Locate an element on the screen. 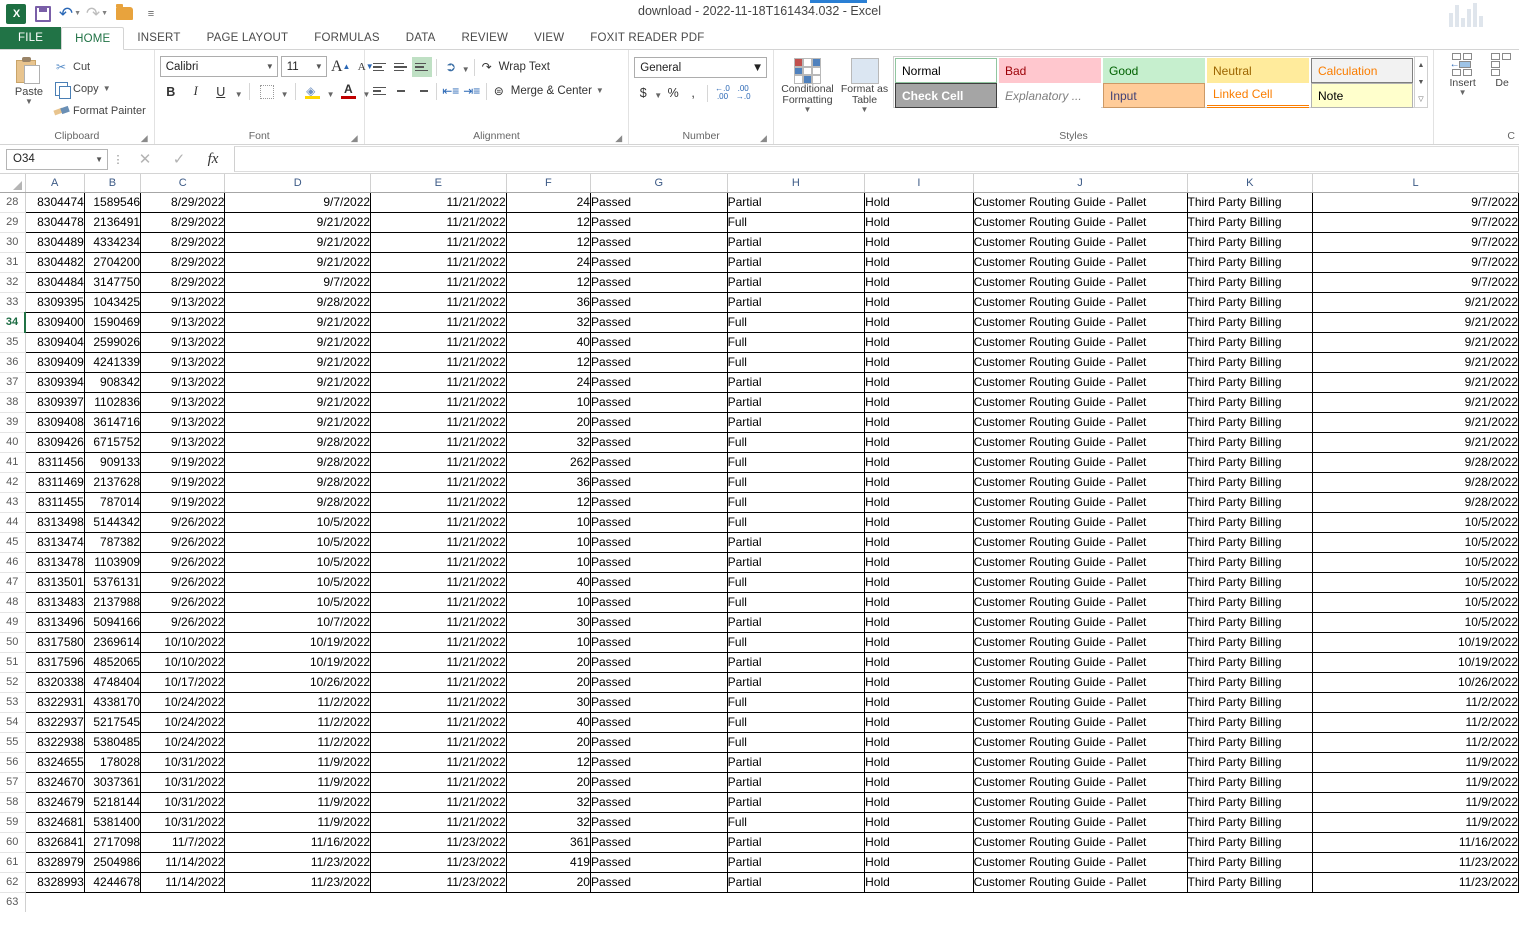 The image size is (1519, 942). cell-style-neutral: Neutral is located at coordinates (1258, 70).